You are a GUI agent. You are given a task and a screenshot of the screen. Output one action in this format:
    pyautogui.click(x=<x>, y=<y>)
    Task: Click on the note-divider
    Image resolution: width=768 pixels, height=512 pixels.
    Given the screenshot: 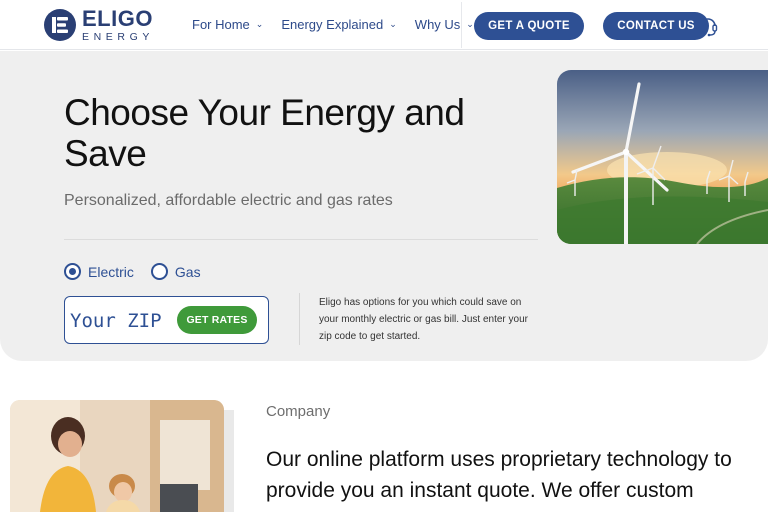 What is the action you would take?
    pyautogui.click(x=299, y=319)
    